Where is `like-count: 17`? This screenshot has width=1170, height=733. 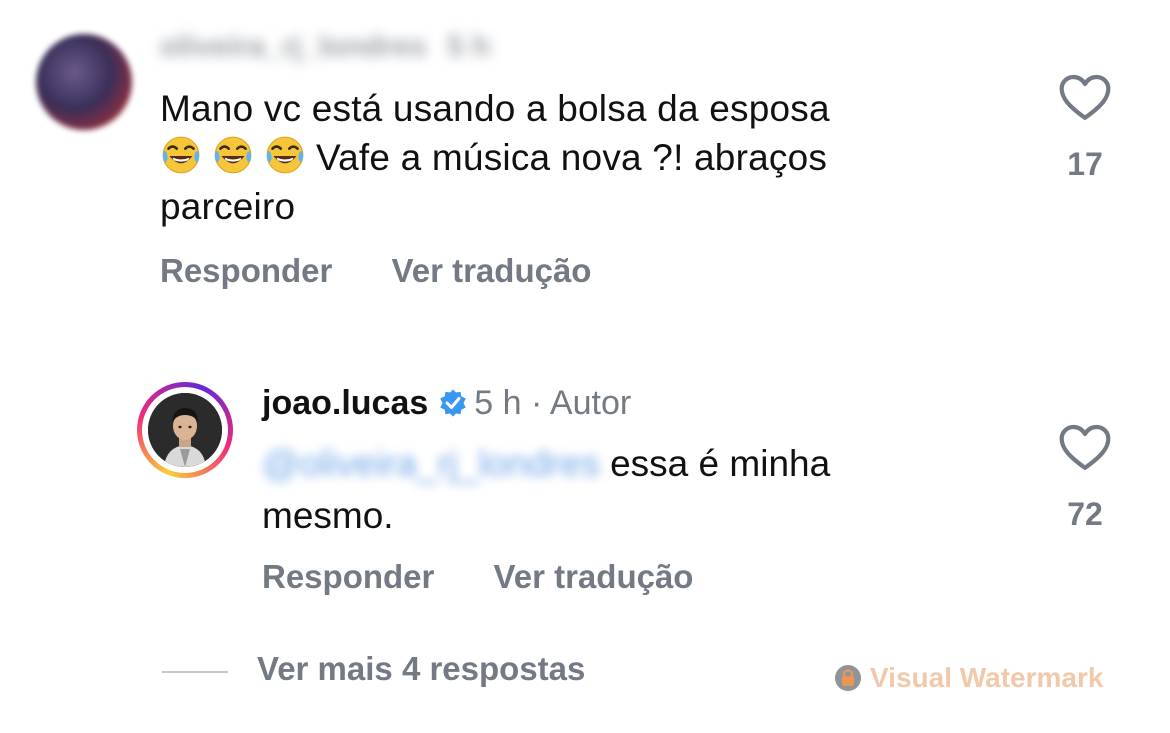 like-count: 17 is located at coordinates (1085, 164).